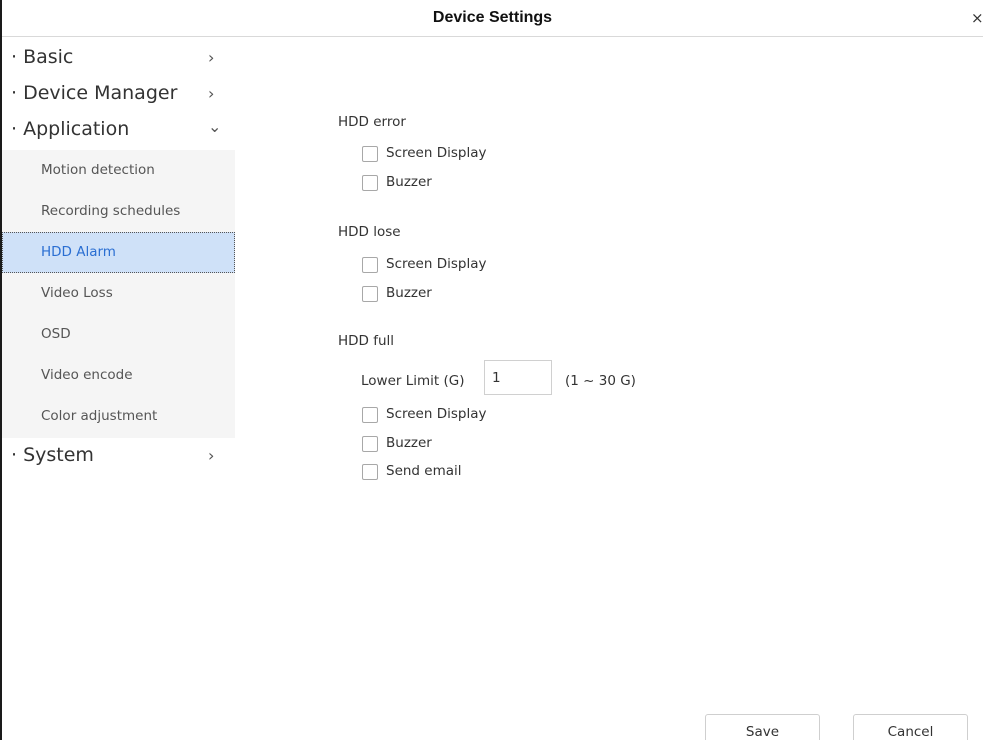 This screenshot has width=983, height=740. Describe the element at coordinates (366, 341) in the screenshot. I see `hdd-full-title: HDD full` at that location.